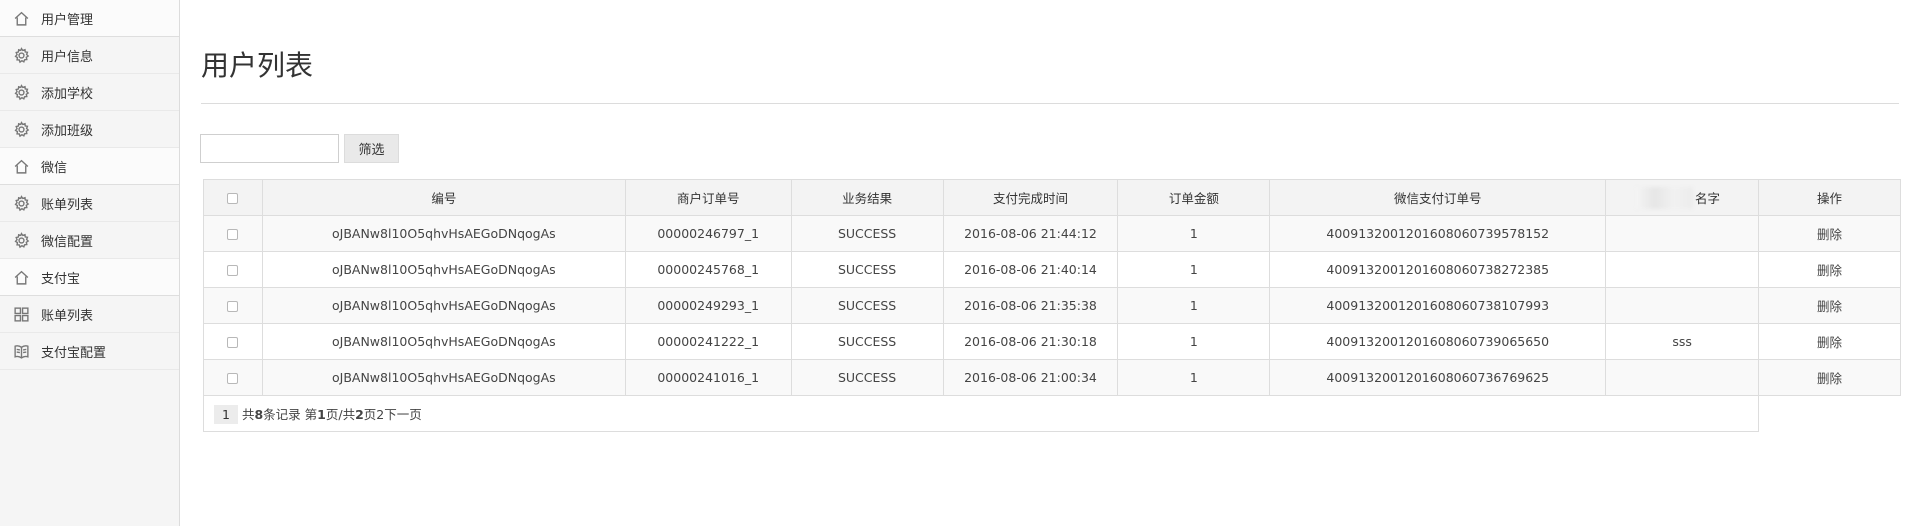 The height and width of the screenshot is (526, 1907). What do you see at coordinates (1829, 197) in the screenshot?
I see `header-action: 操作` at bounding box center [1829, 197].